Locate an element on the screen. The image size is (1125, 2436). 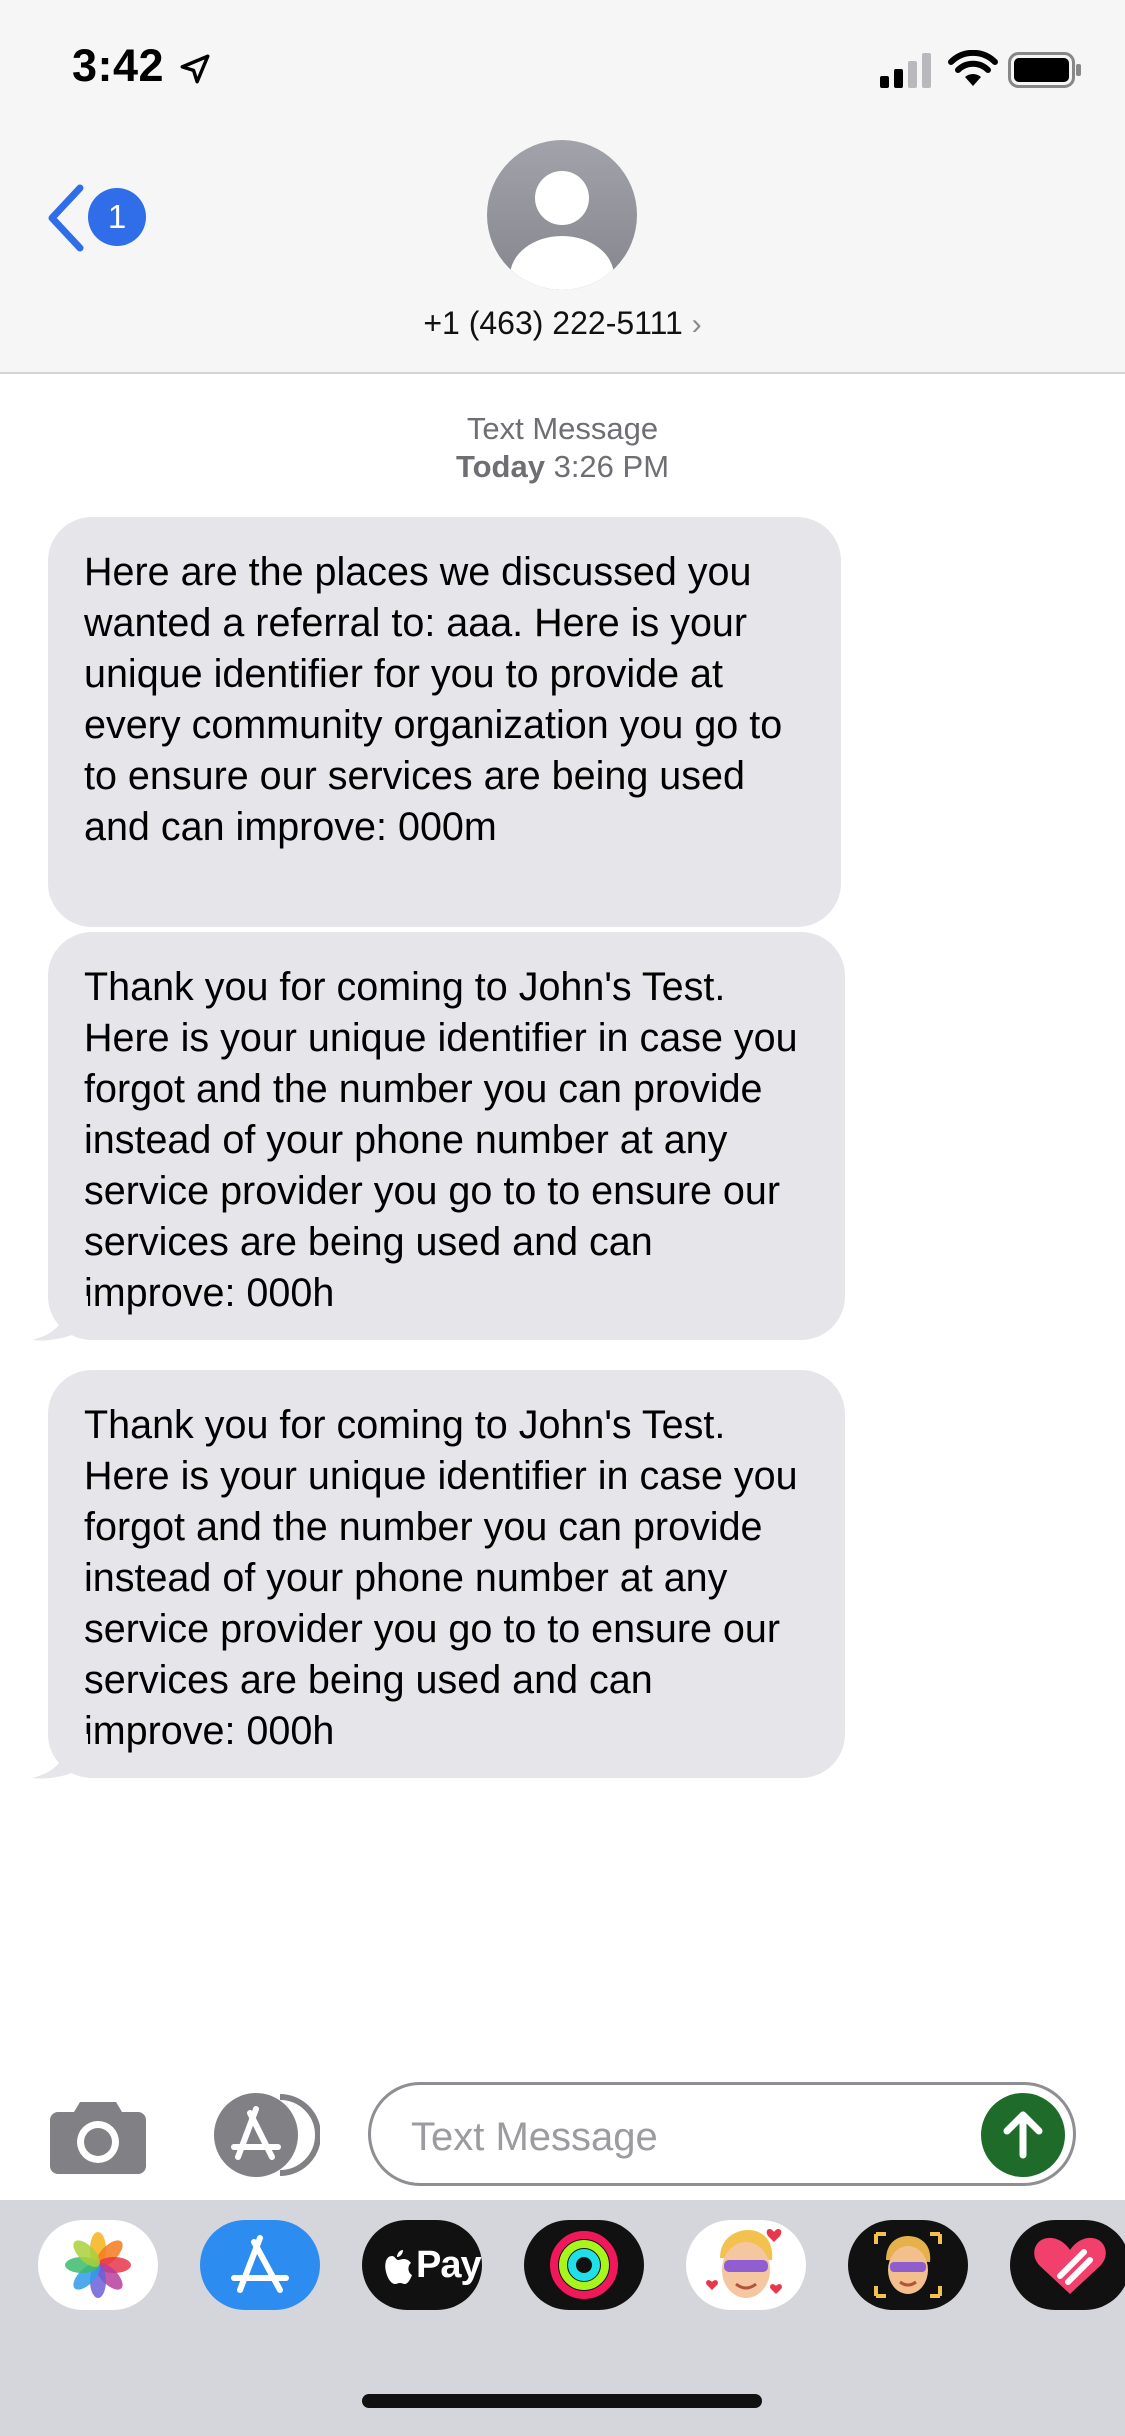
send-button is located at coordinates (1023, 2135).